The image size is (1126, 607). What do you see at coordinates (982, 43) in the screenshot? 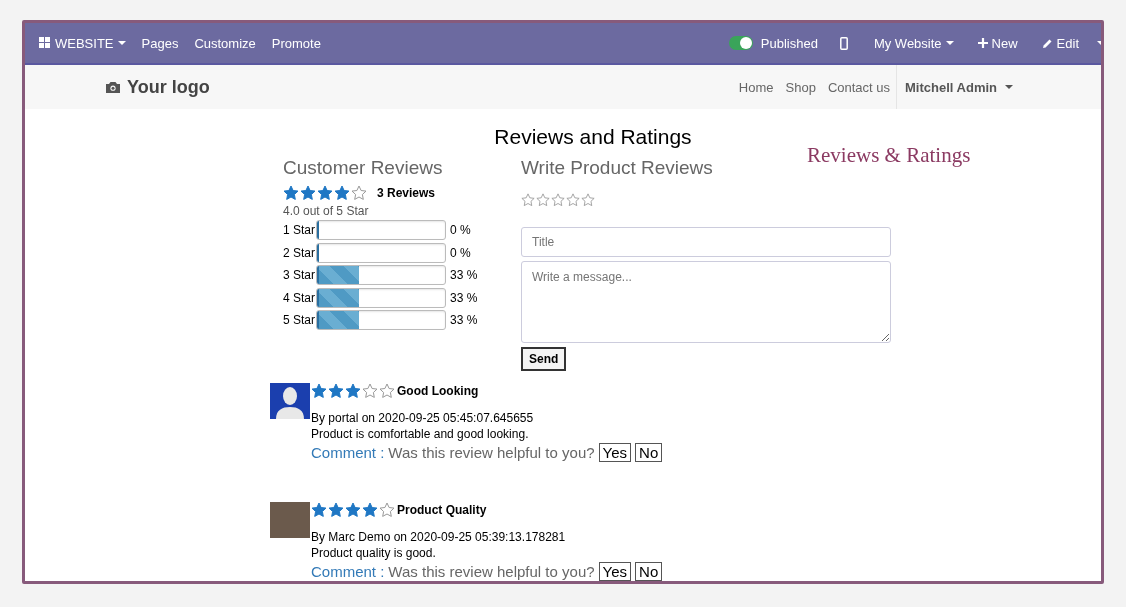
I see `plus-icon` at bounding box center [982, 43].